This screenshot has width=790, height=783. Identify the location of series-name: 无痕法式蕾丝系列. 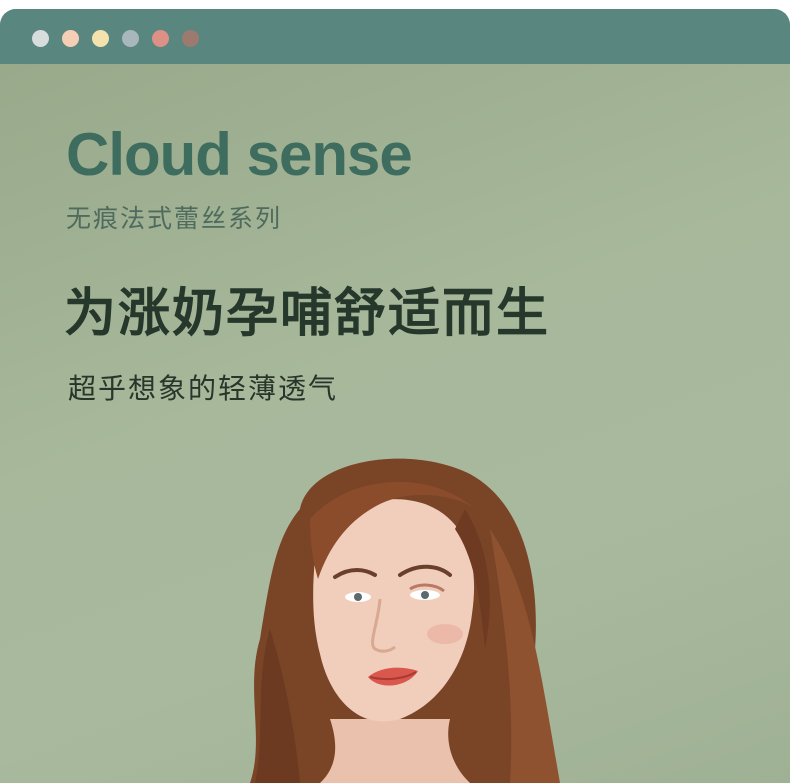
(174, 218).